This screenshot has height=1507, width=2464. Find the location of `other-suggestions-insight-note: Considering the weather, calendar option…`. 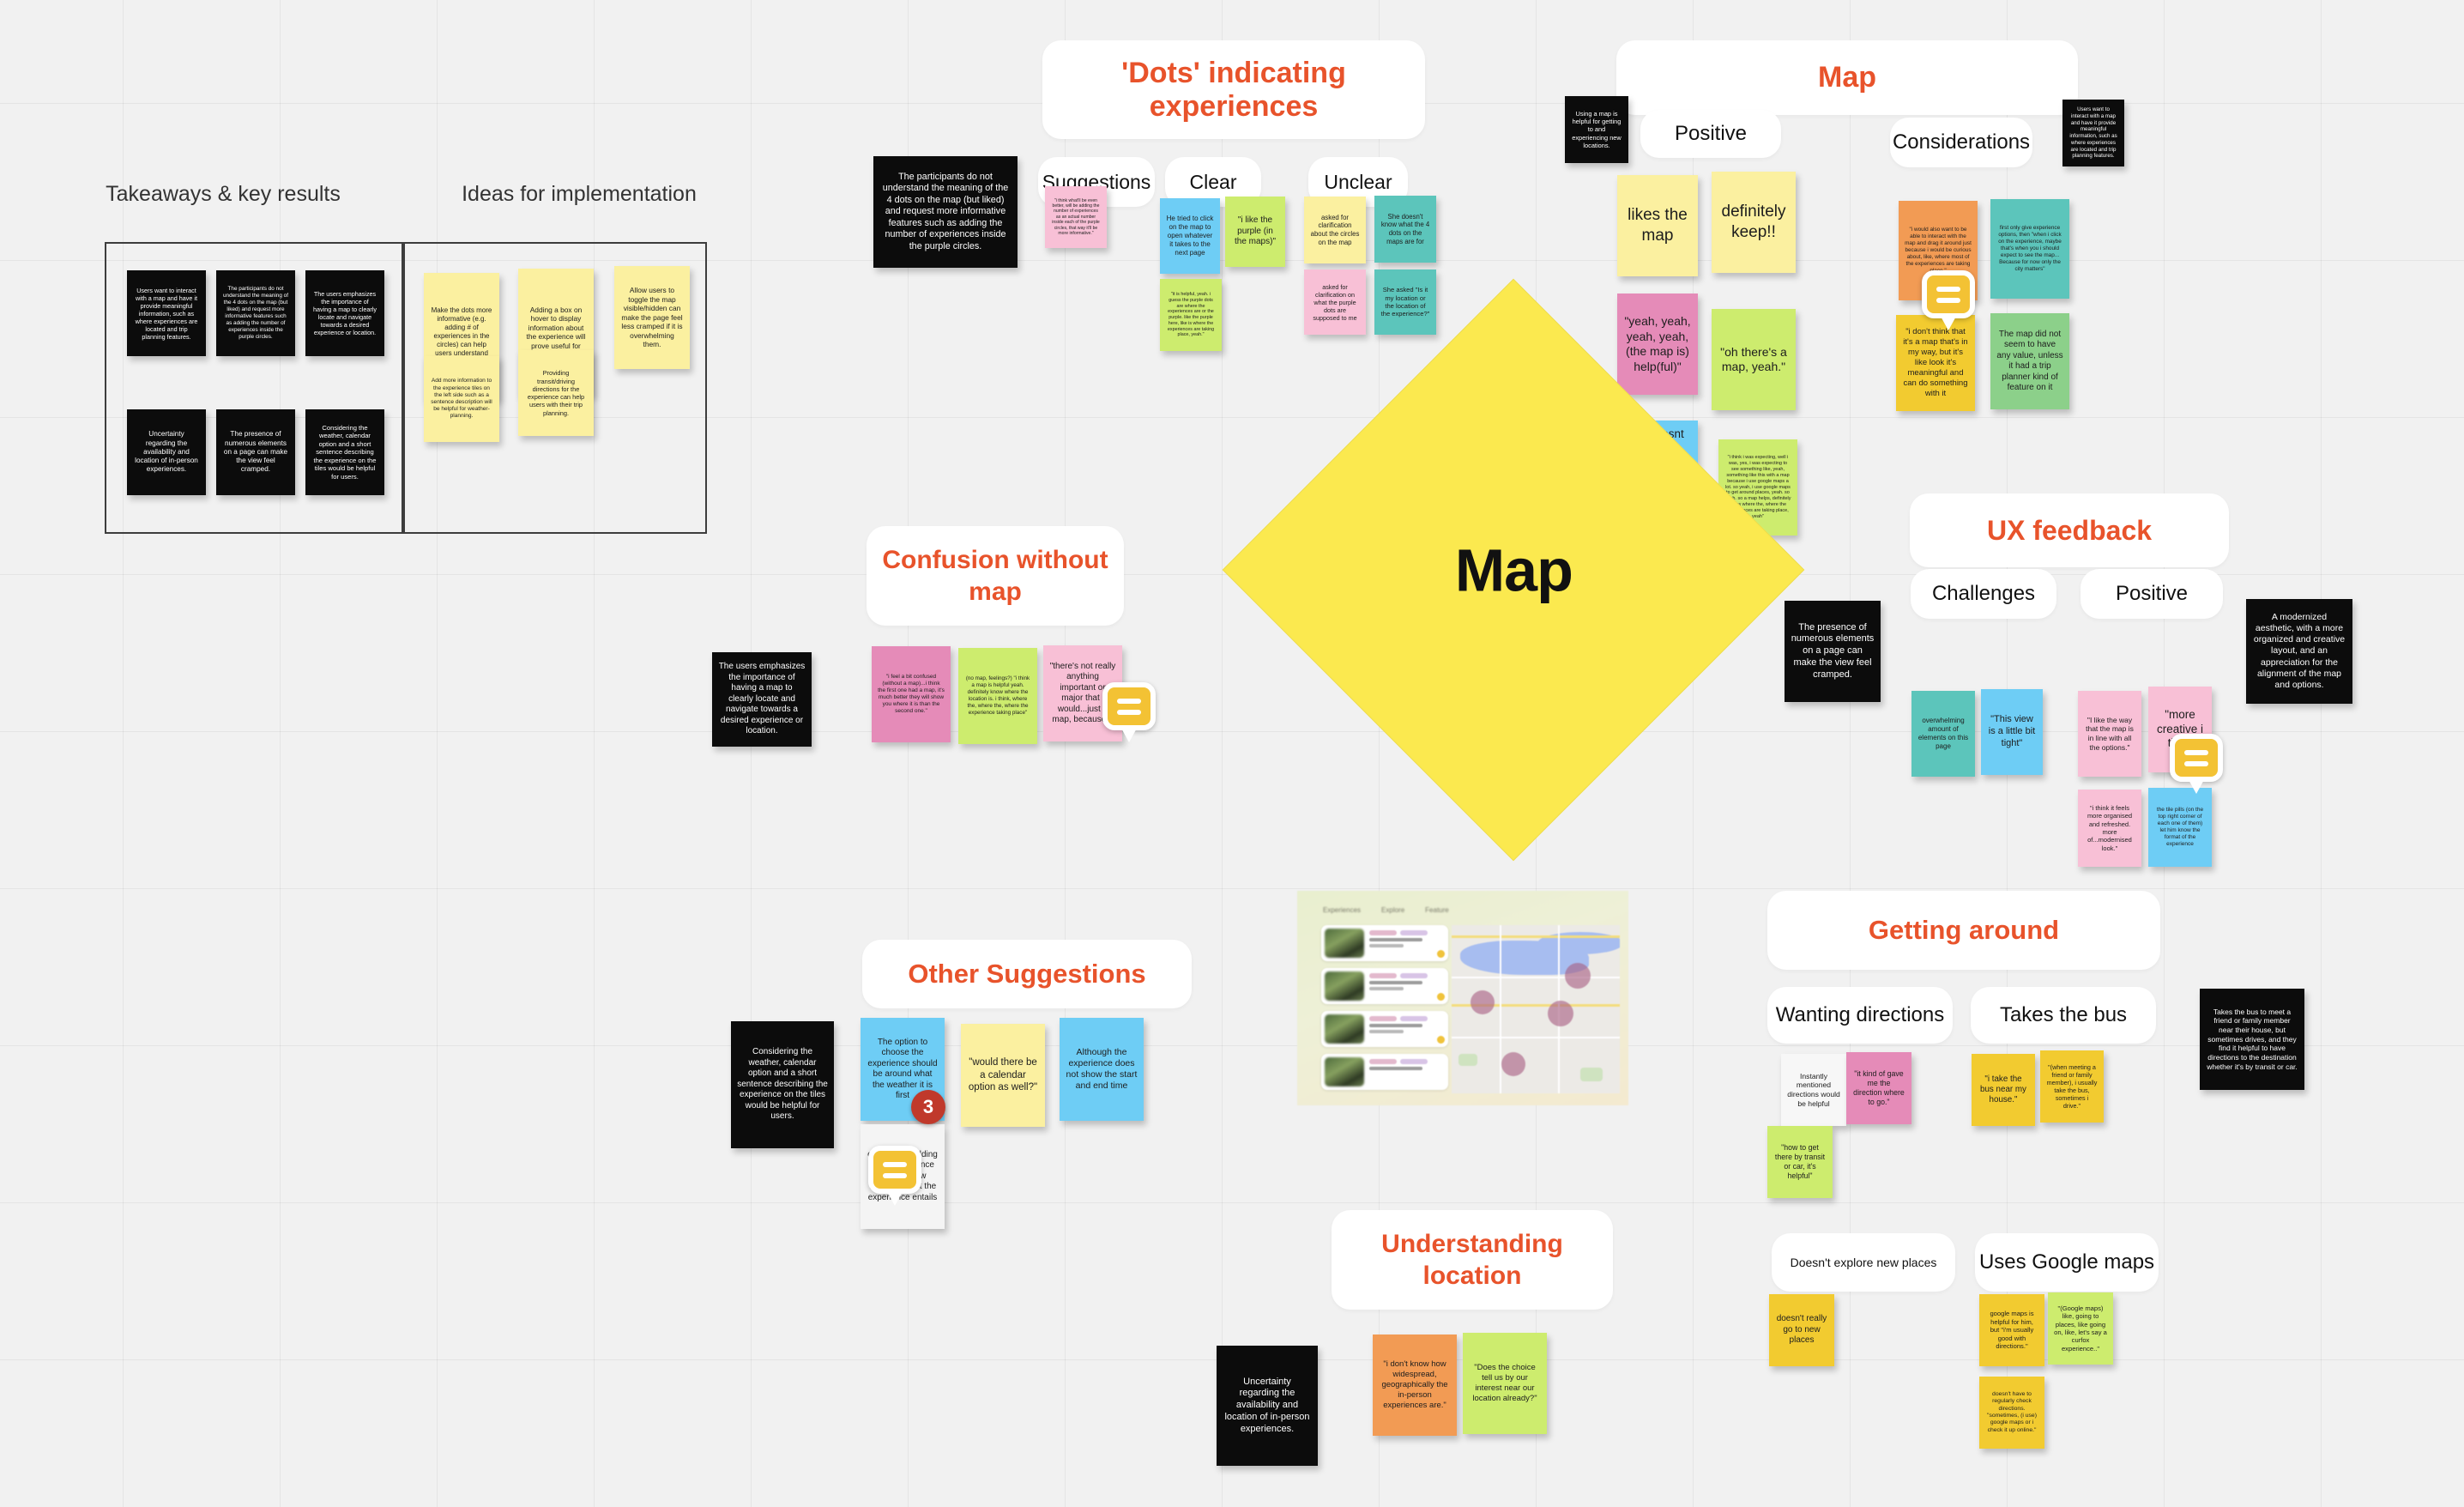

other-suggestions-insight-note: Considering the weather, calendar option… is located at coordinates (782, 1084).